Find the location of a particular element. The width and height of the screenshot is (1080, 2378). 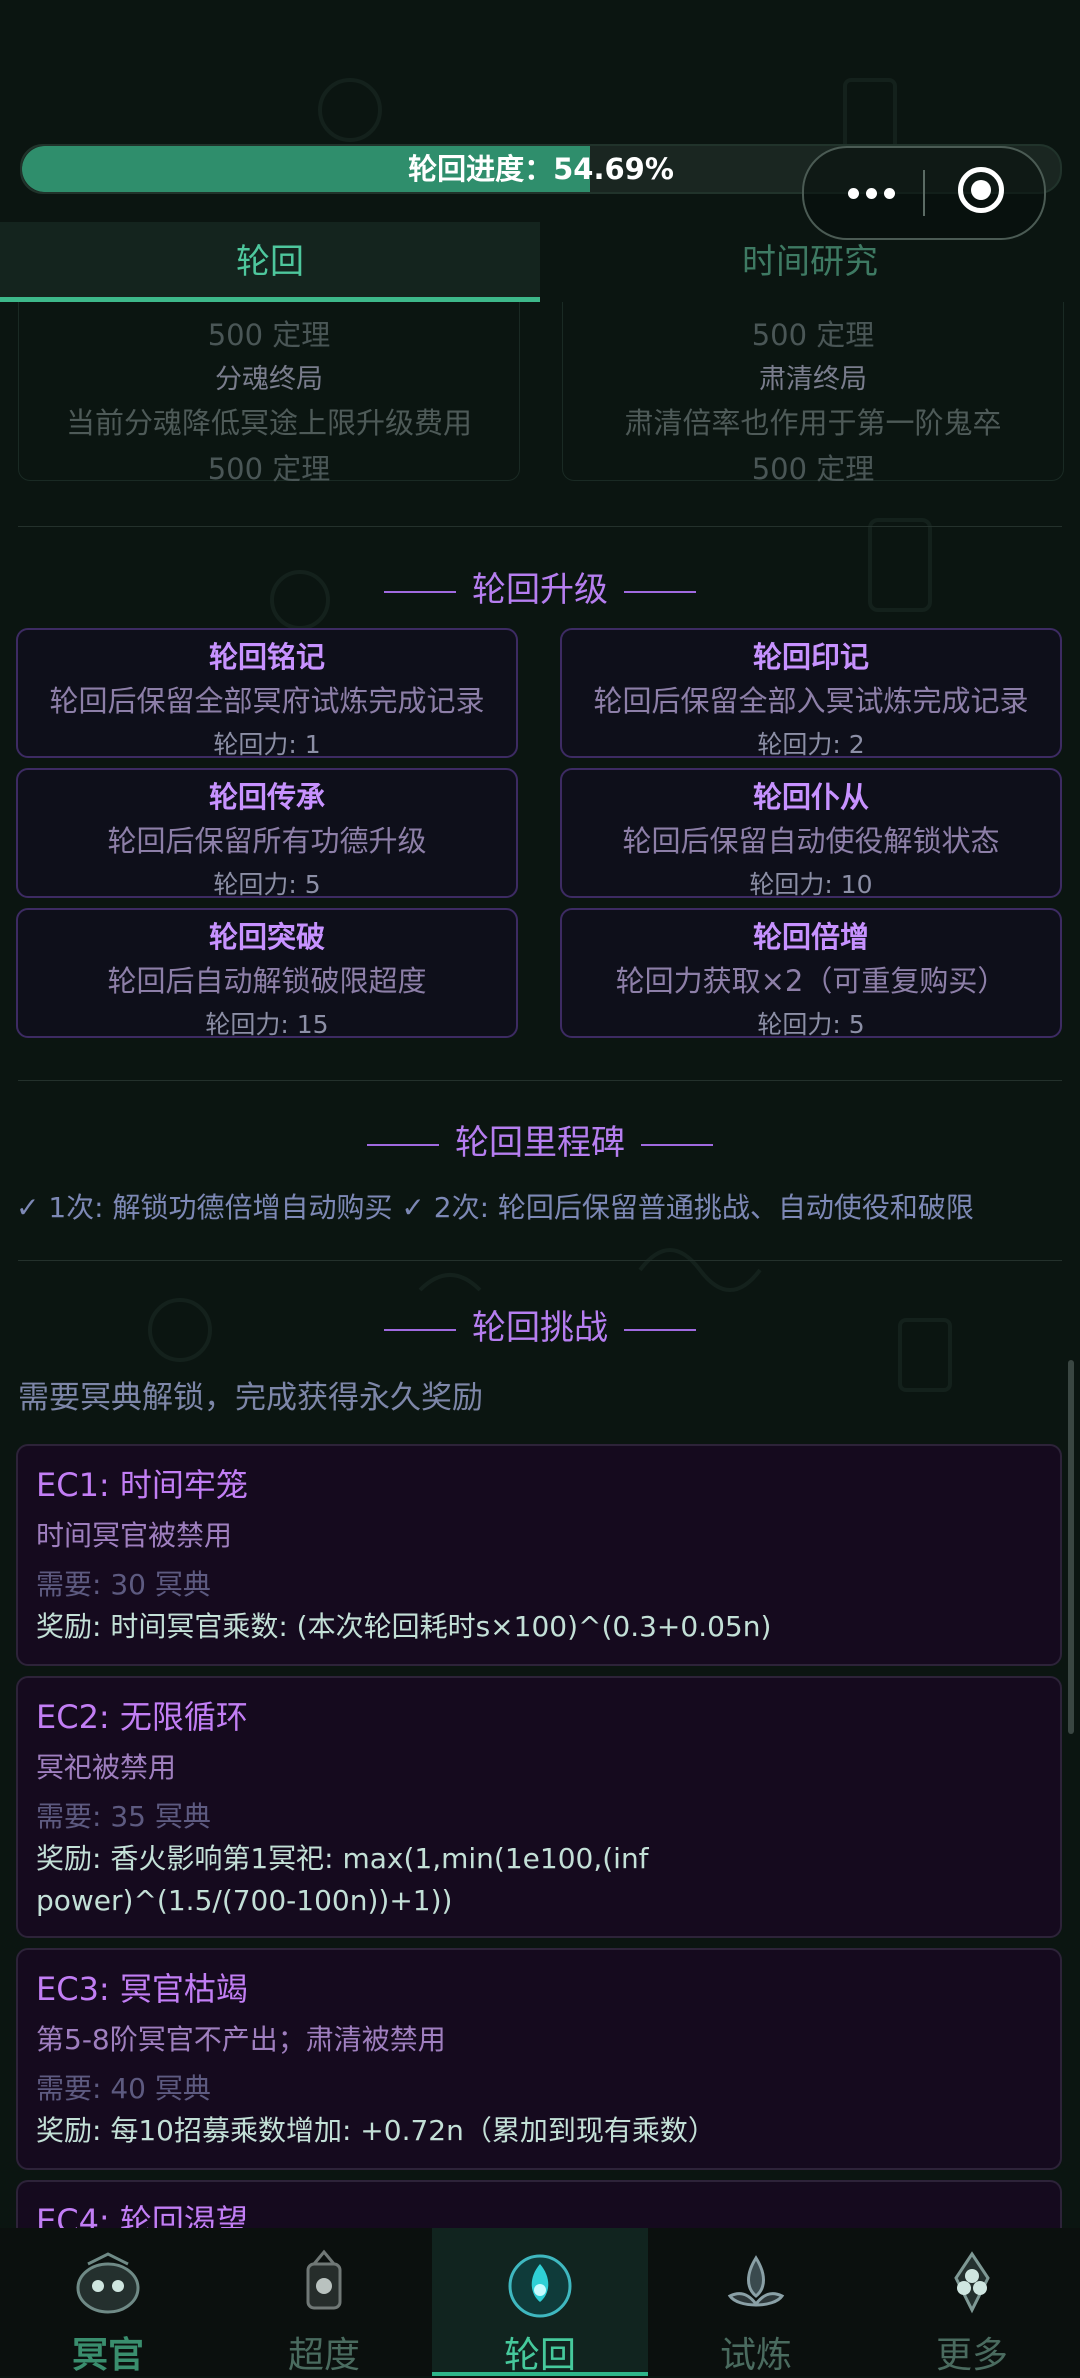

tab-bar: 轮回 时间研究 is located at coordinates (540, 262).